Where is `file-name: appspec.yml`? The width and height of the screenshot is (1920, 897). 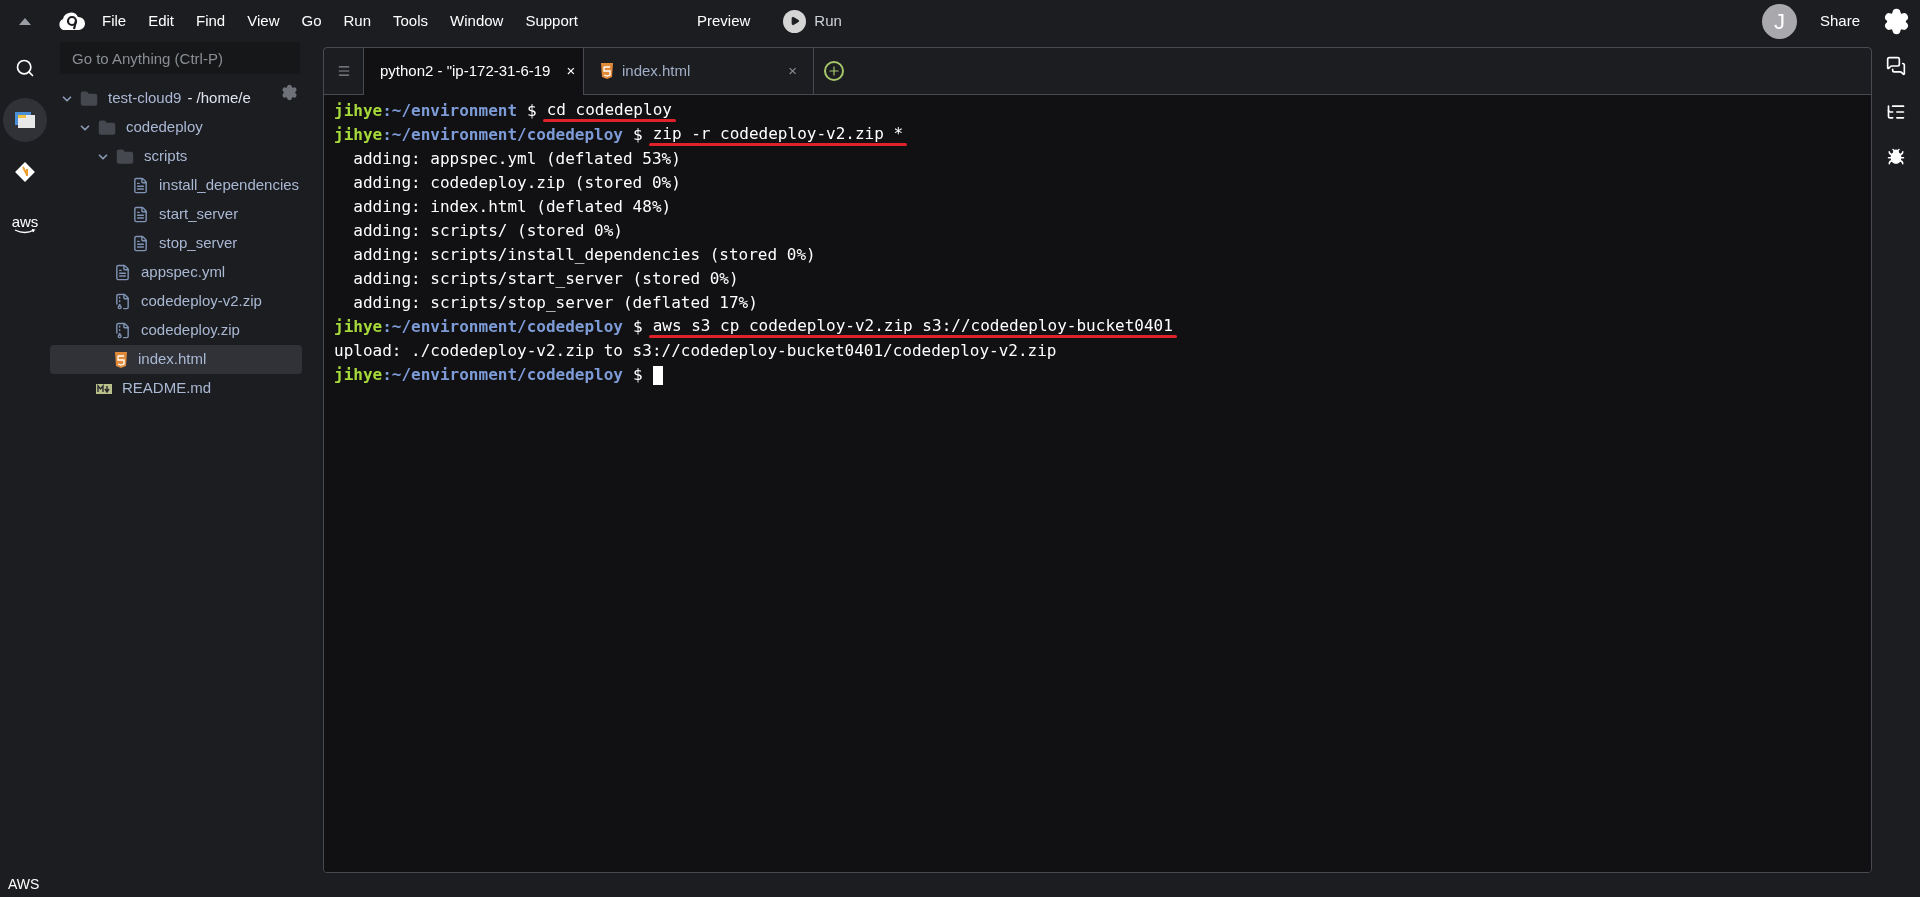
file-name: appspec.yml is located at coordinates (183, 272).